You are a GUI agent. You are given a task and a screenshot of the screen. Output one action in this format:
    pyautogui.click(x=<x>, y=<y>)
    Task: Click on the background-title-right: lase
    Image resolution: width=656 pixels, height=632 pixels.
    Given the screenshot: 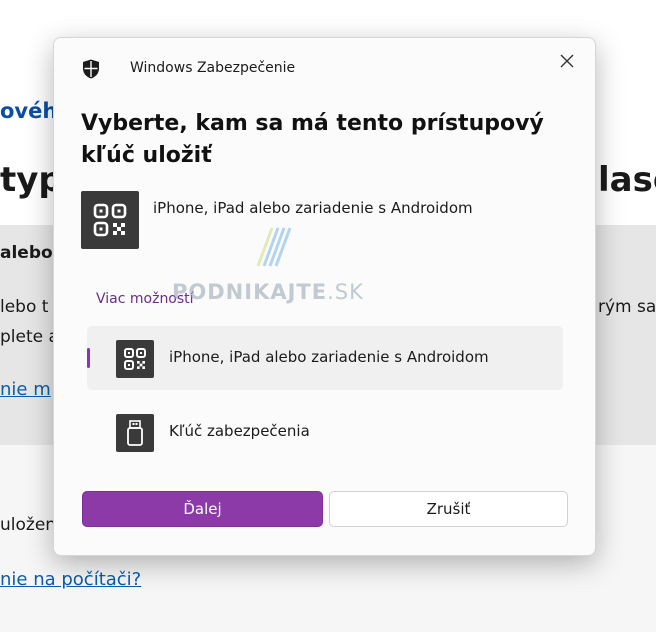 What is the action you would take?
    pyautogui.click(x=627, y=180)
    